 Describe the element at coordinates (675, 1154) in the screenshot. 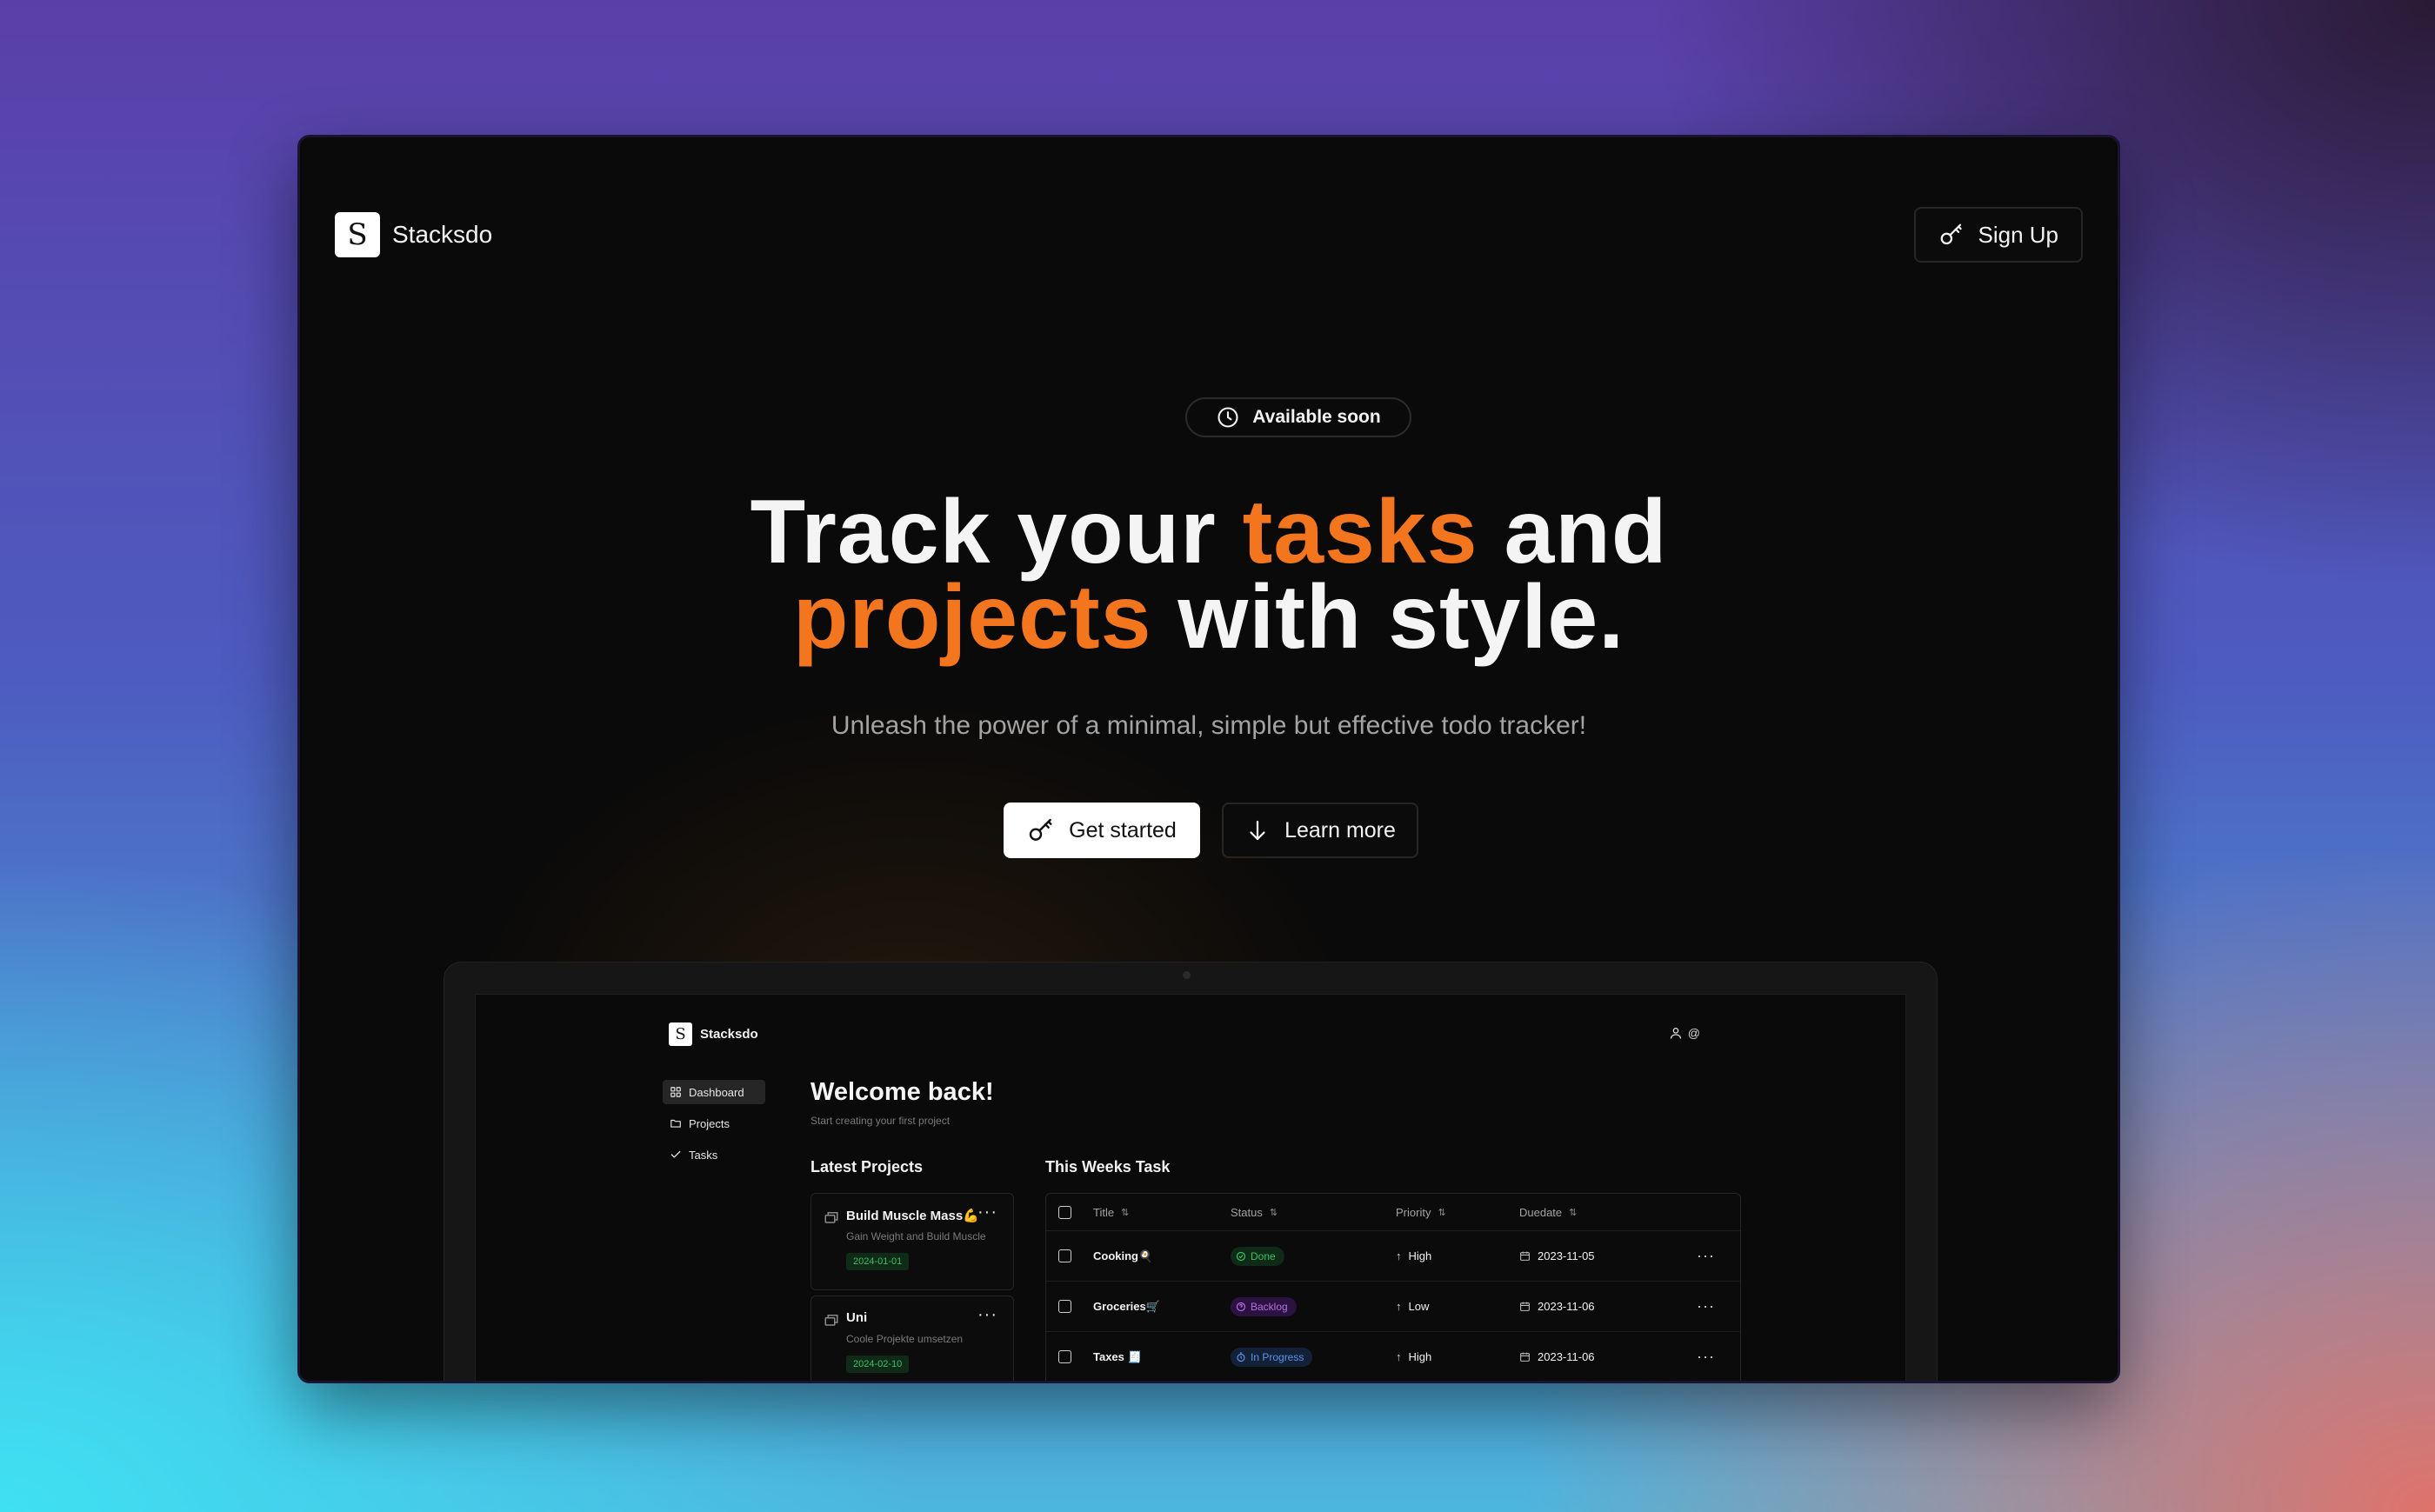

I see `check-icon` at that location.